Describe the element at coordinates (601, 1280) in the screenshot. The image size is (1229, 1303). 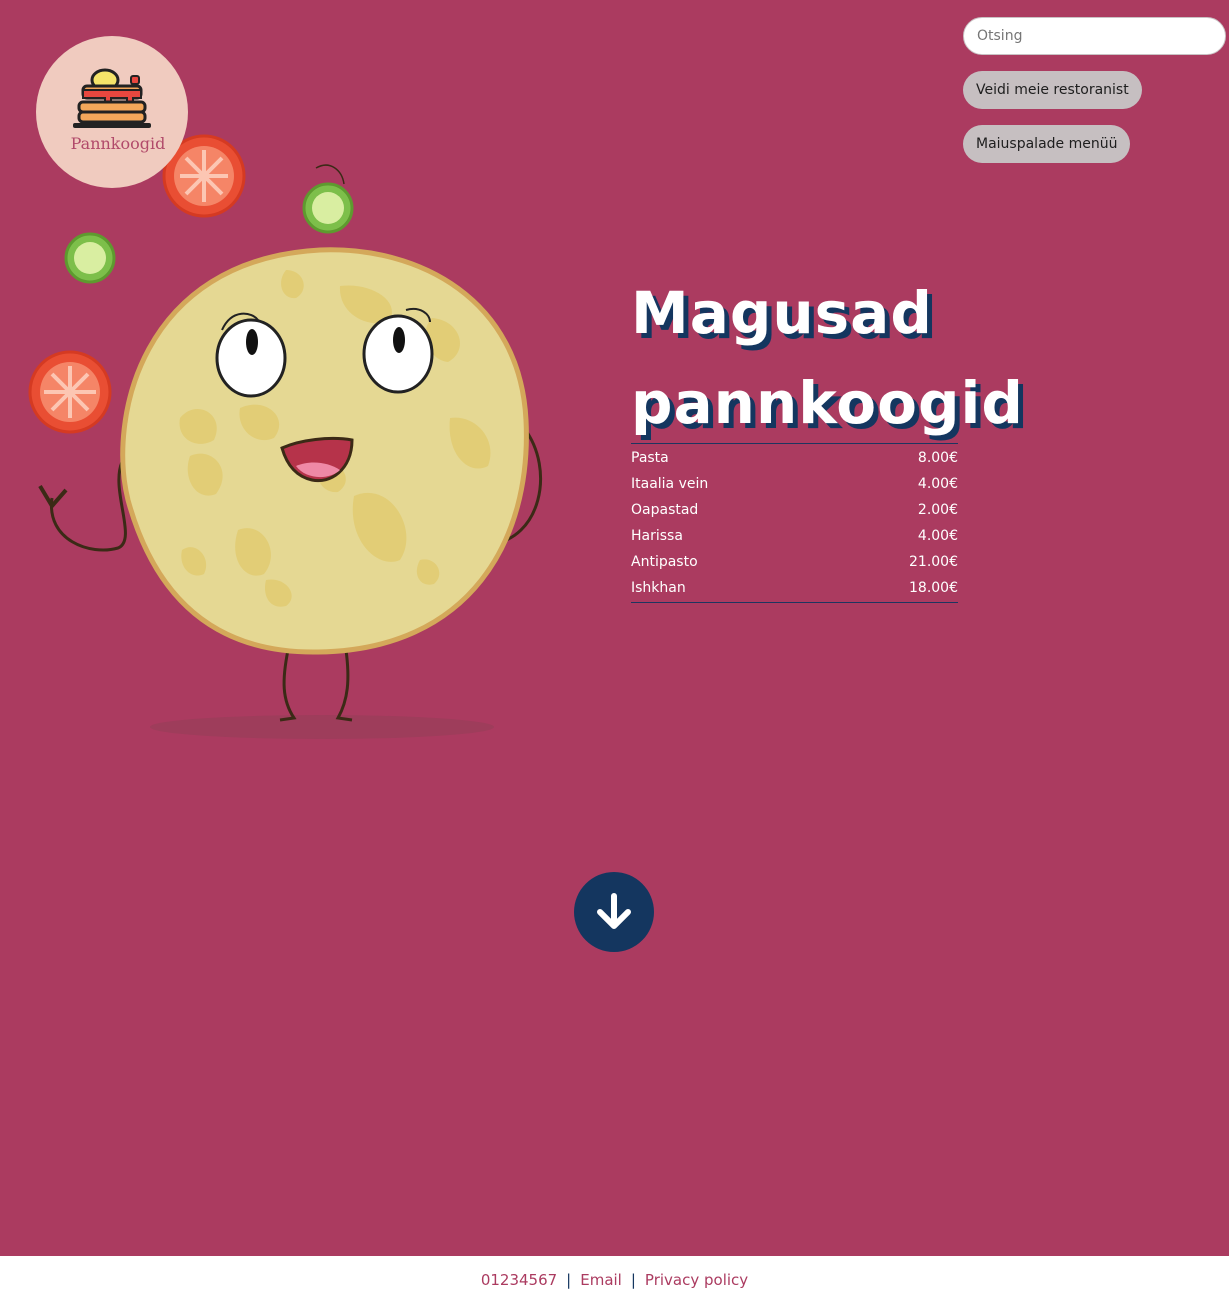
I see `email-link: Email` at that location.